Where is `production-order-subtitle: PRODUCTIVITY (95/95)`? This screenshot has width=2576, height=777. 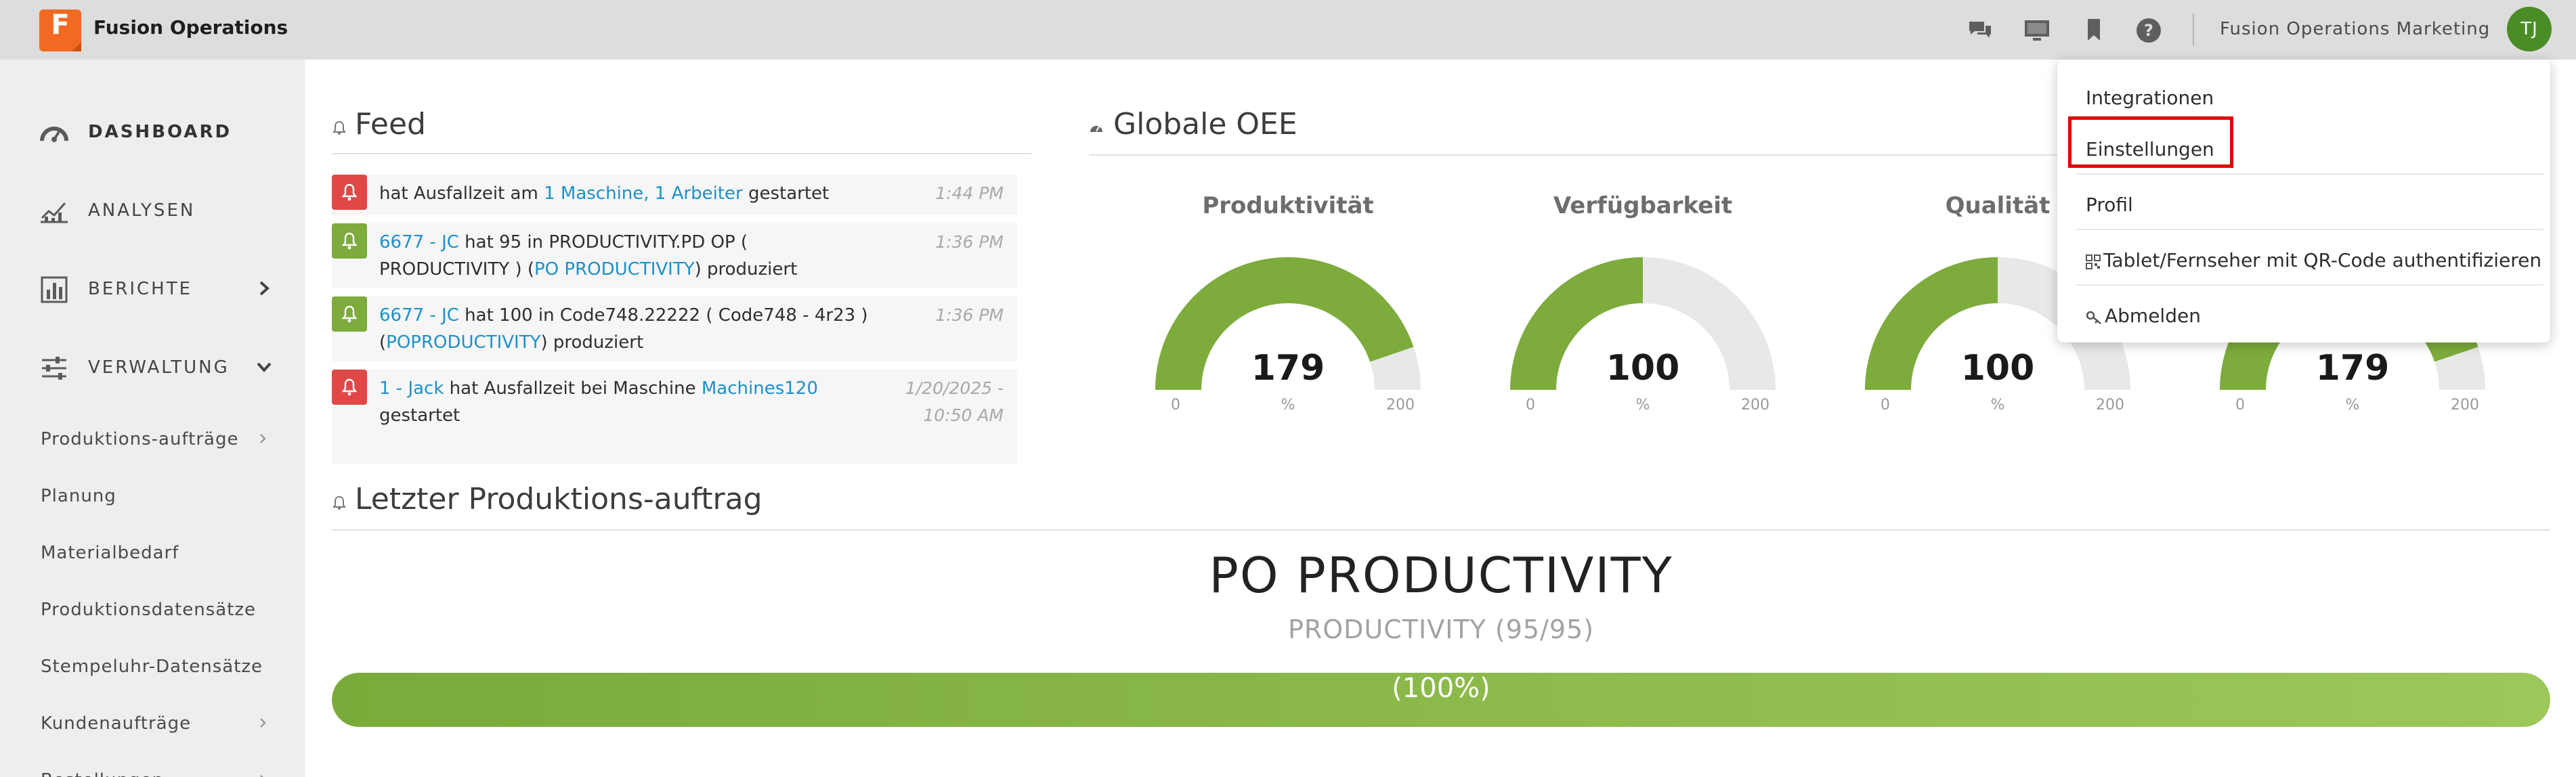 production-order-subtitle: PRODUCTIVITY (95/95) is located at coordinates (1441, 629).